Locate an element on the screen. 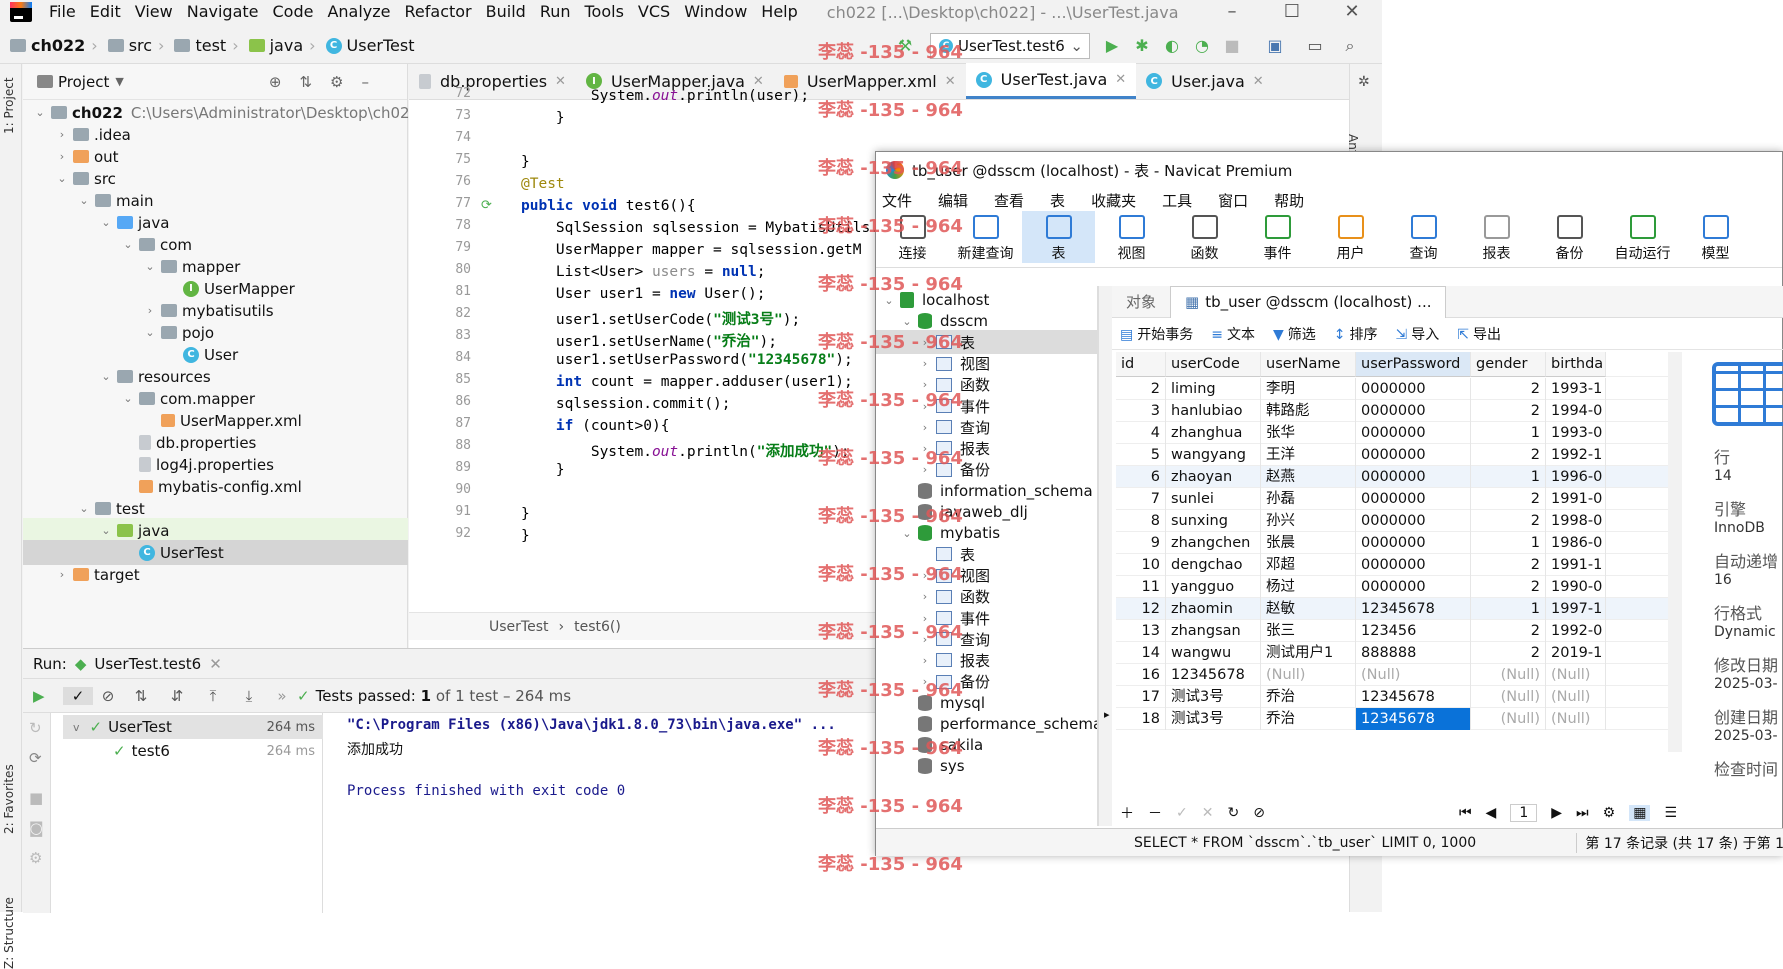 This screenshot has height=969, width=1783. grid-cell: 4 is located at coordinates (1141, 433).